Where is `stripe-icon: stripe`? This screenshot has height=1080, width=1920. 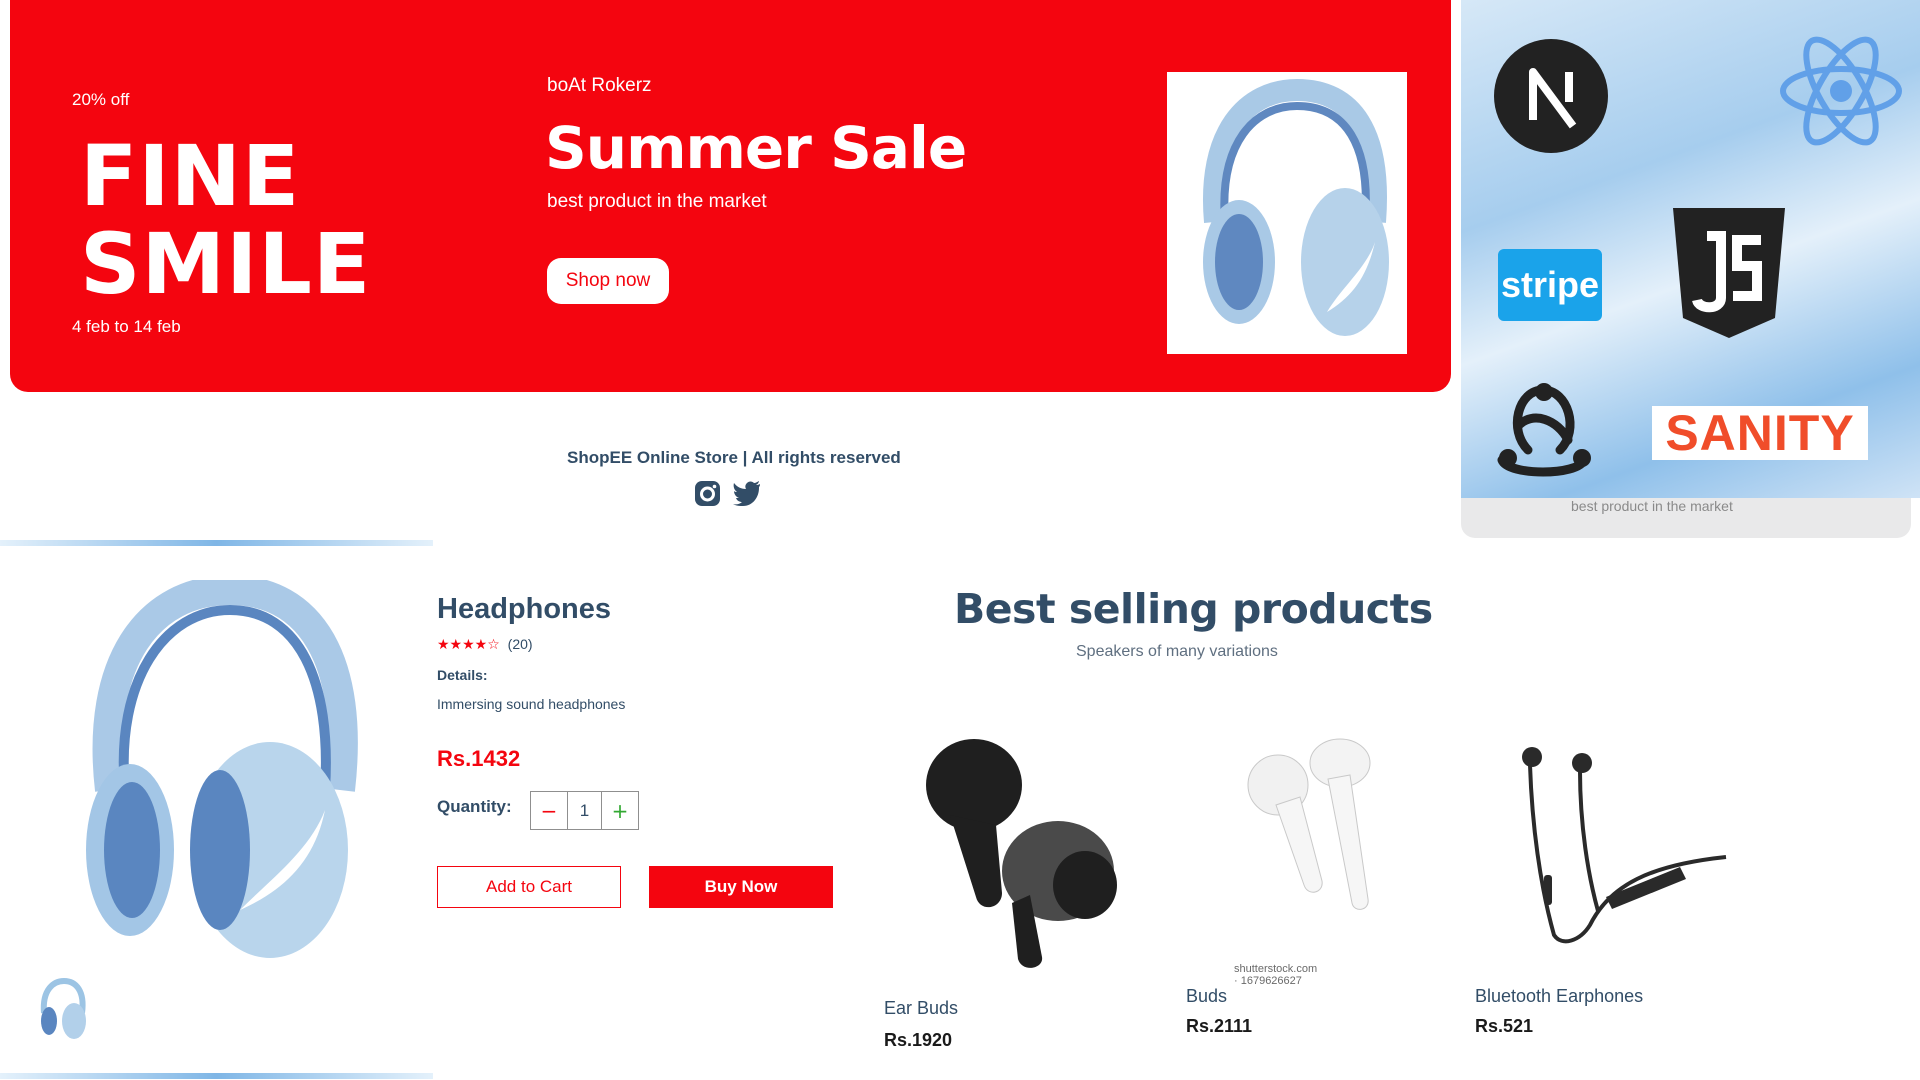 stripe-icon: stripe is located at coordinates (1550, 285).